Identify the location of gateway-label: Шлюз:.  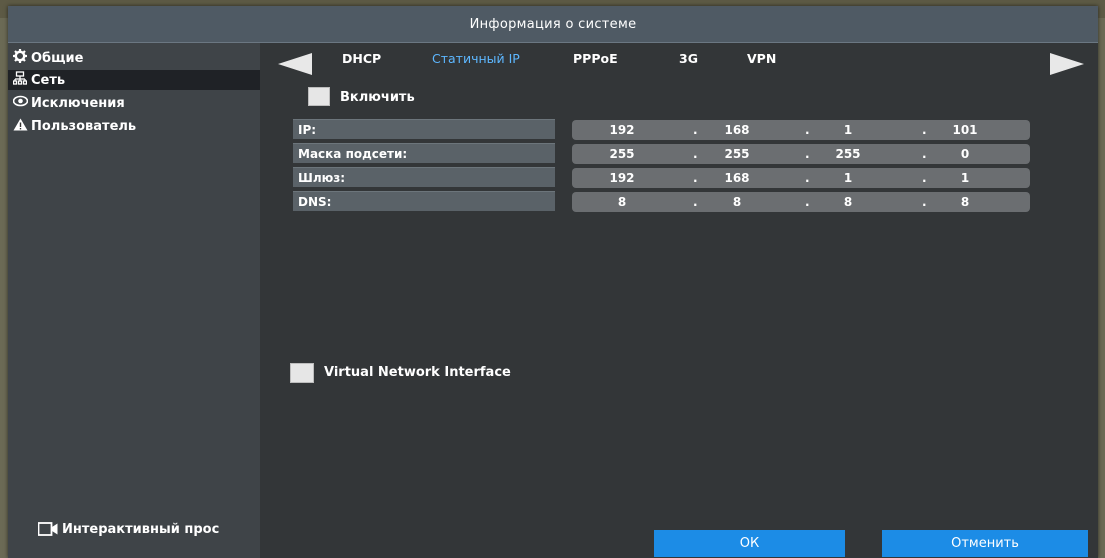
(424, 177).